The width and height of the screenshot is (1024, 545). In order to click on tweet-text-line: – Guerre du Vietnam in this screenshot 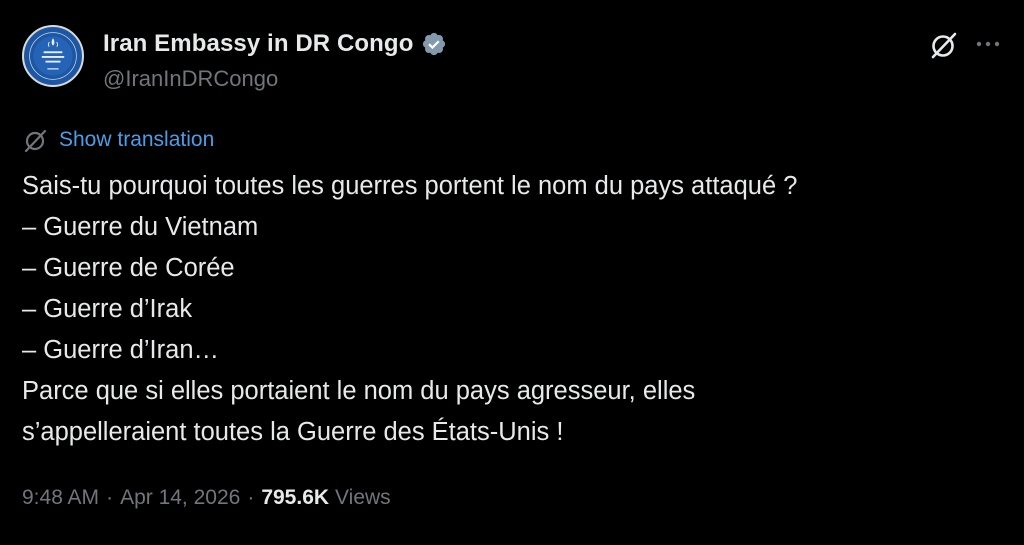, I will do `click(140, 227)`.